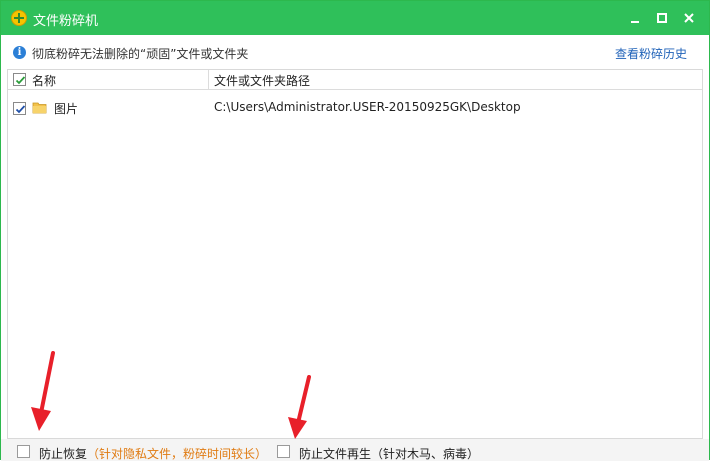  Describe the element at coordinates (177, 454) in the screenshot. I see `prevent-recovery-hint: （针对隐私文件，粉碎时间较长）` at that location.